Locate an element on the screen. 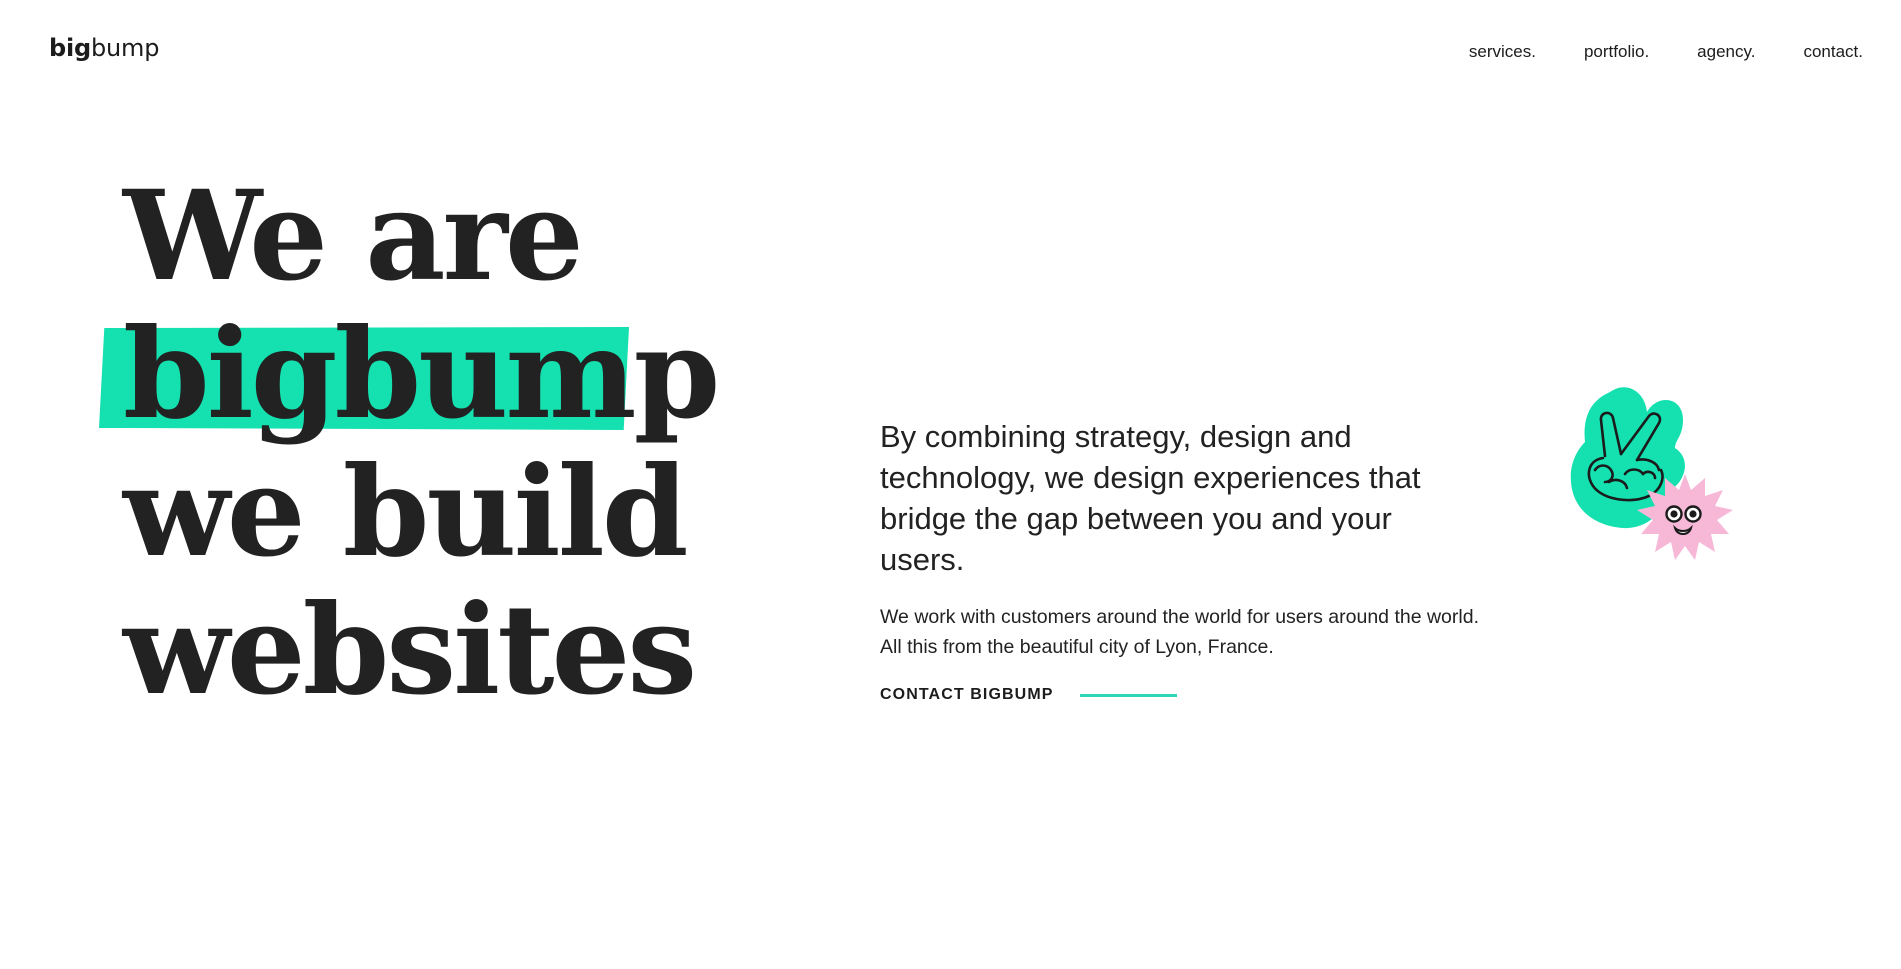  cta-underline is located at coordinates (1128, 695).